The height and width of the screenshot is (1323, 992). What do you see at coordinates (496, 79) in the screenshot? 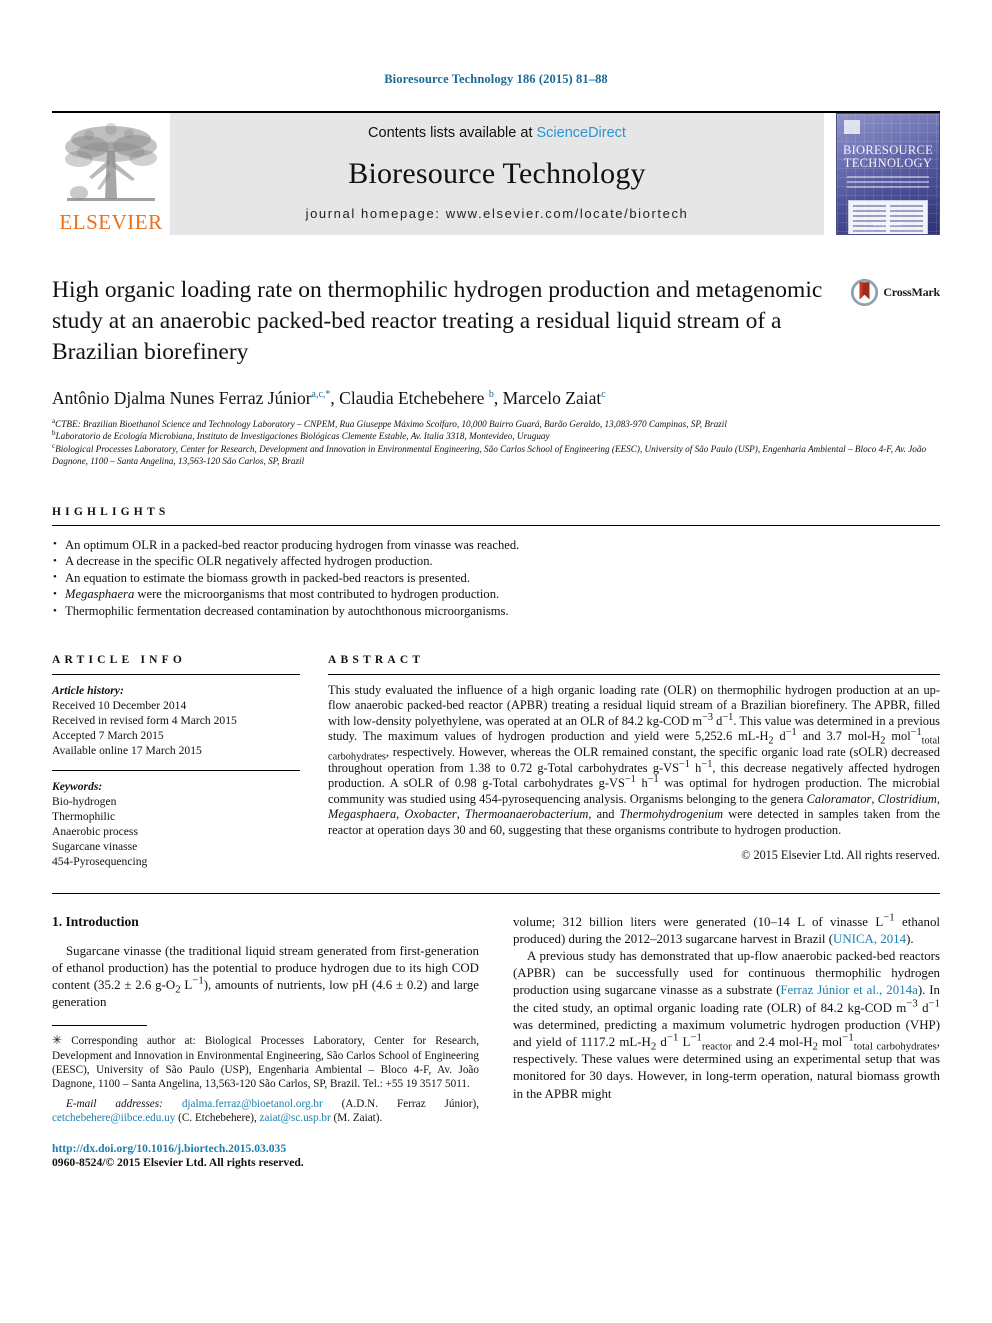
I see `running-head-citation: Bioresource Technology 186 (2015) 81–88` at bounding box center [496, 79].